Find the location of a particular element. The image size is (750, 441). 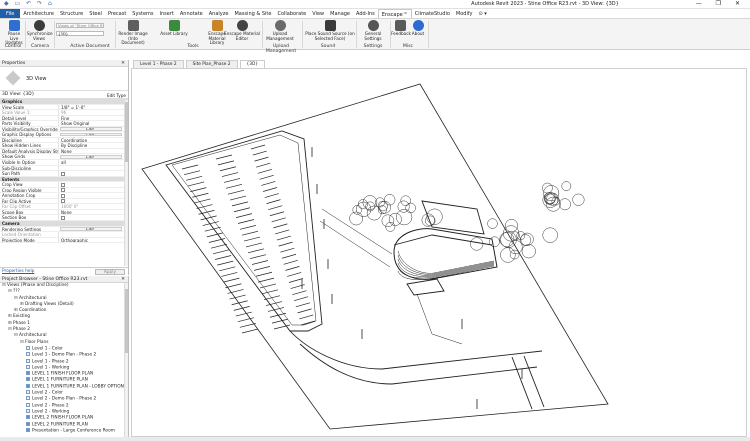

tree-icon is located at coordinates (174, 25).